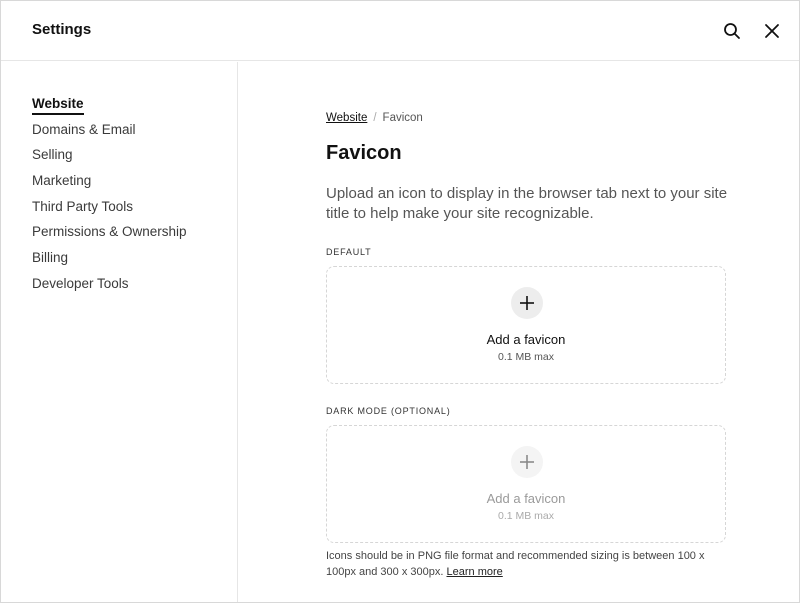 This screenshot has height=603, width=800. I want to click on sidebar-item-developer-tools: Developer Tools, so click(109, 287).